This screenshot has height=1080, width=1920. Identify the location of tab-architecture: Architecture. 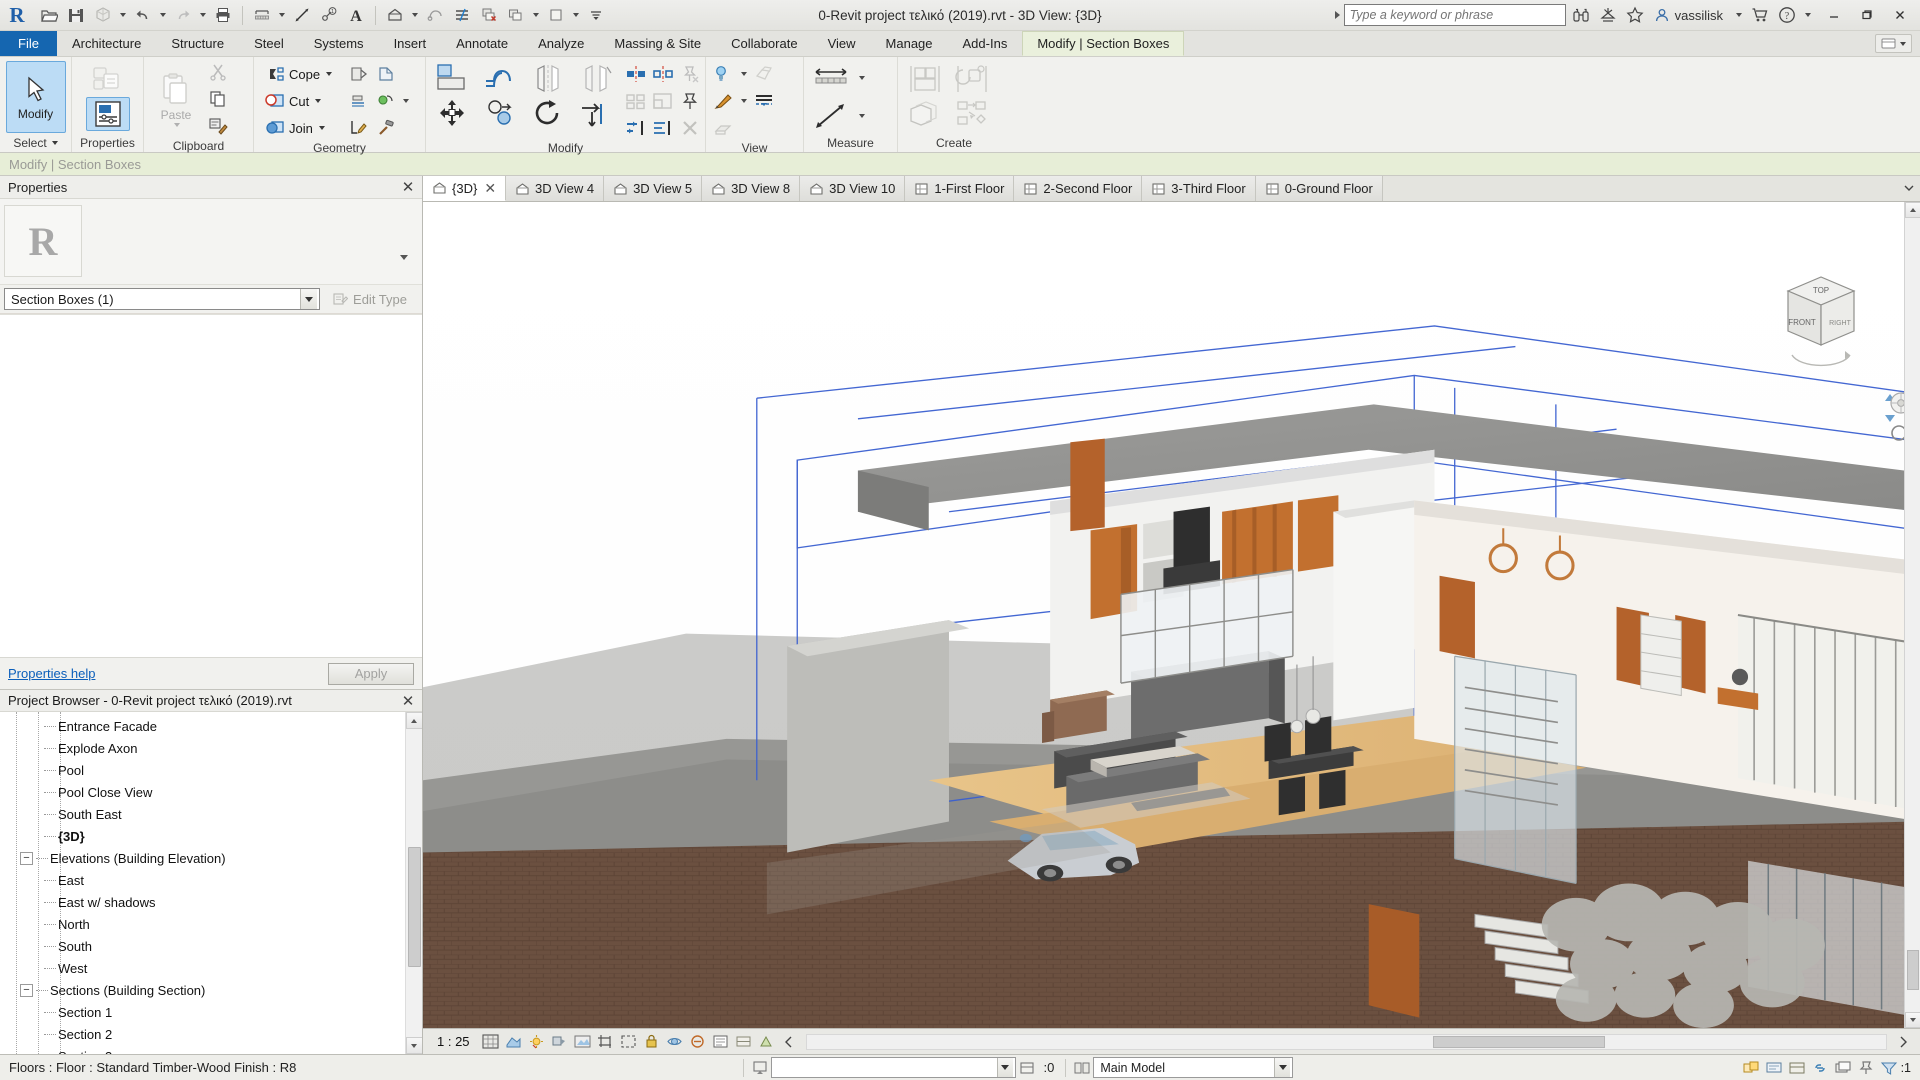
(106, 43).